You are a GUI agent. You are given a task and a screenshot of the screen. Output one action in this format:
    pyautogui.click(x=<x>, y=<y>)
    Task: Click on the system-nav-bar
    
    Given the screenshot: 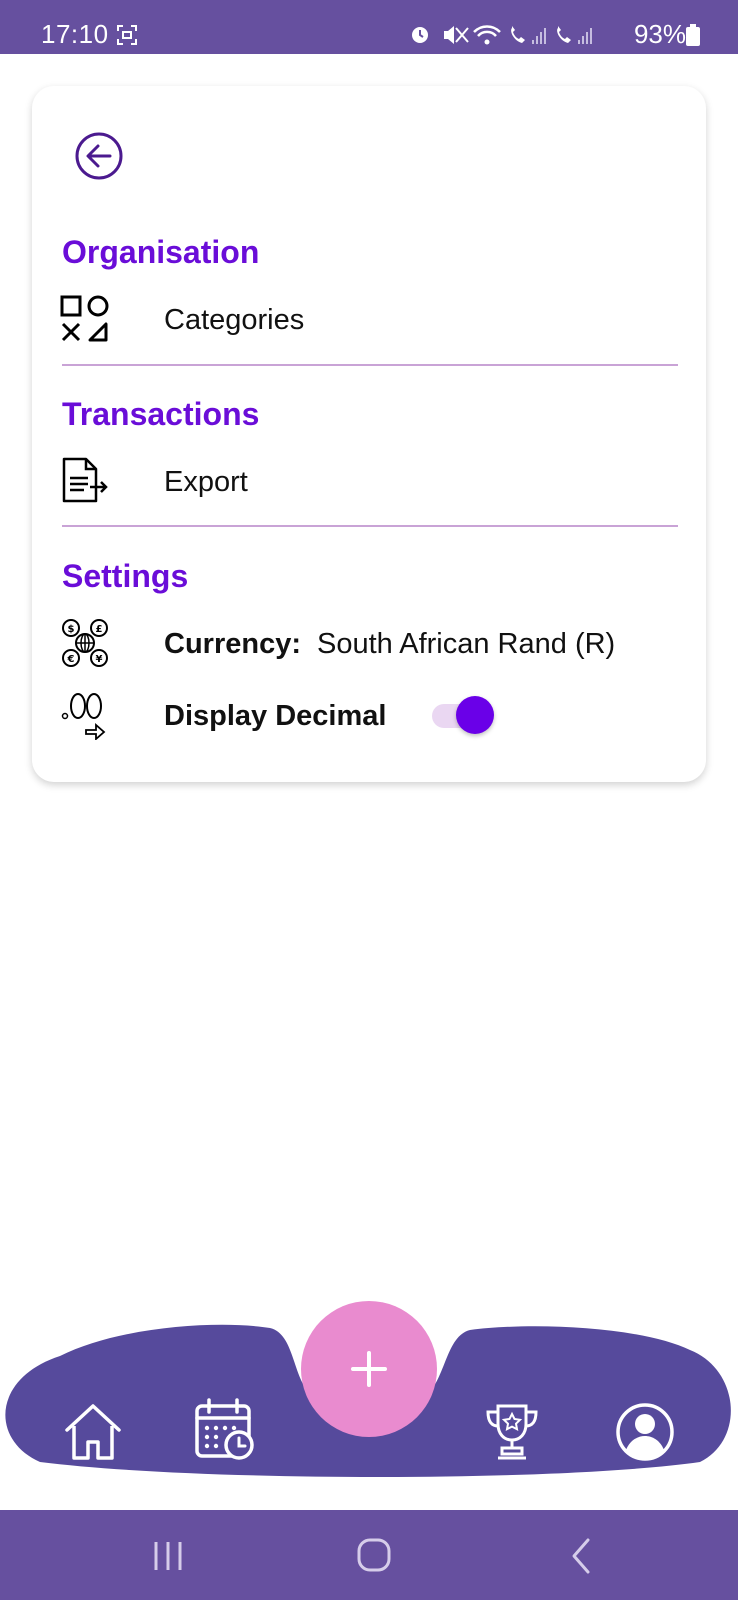 What is the action you would take?
    pyautogui.click(x=369, y=1555)
    